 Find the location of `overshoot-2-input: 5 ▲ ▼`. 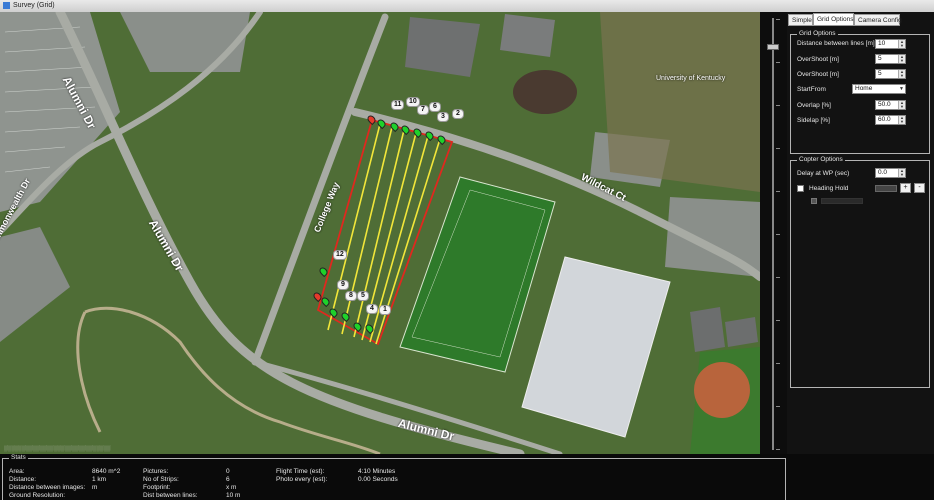

overshoot-2-input: 5 ▲ ▼ is located at coordinates (890, 74).